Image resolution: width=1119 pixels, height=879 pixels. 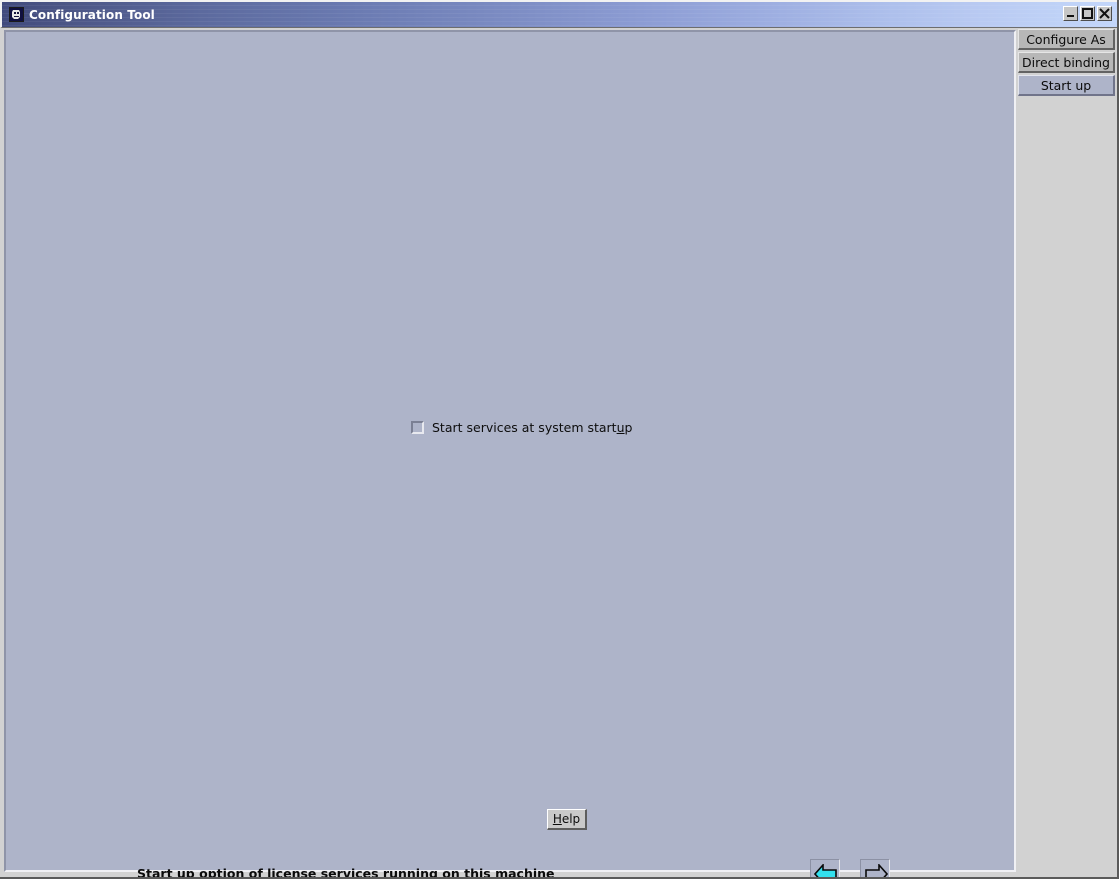 What do you see at coordinates (16, 14) in the screenshot?
I see `app-icon` at bounding box center [16, 14].